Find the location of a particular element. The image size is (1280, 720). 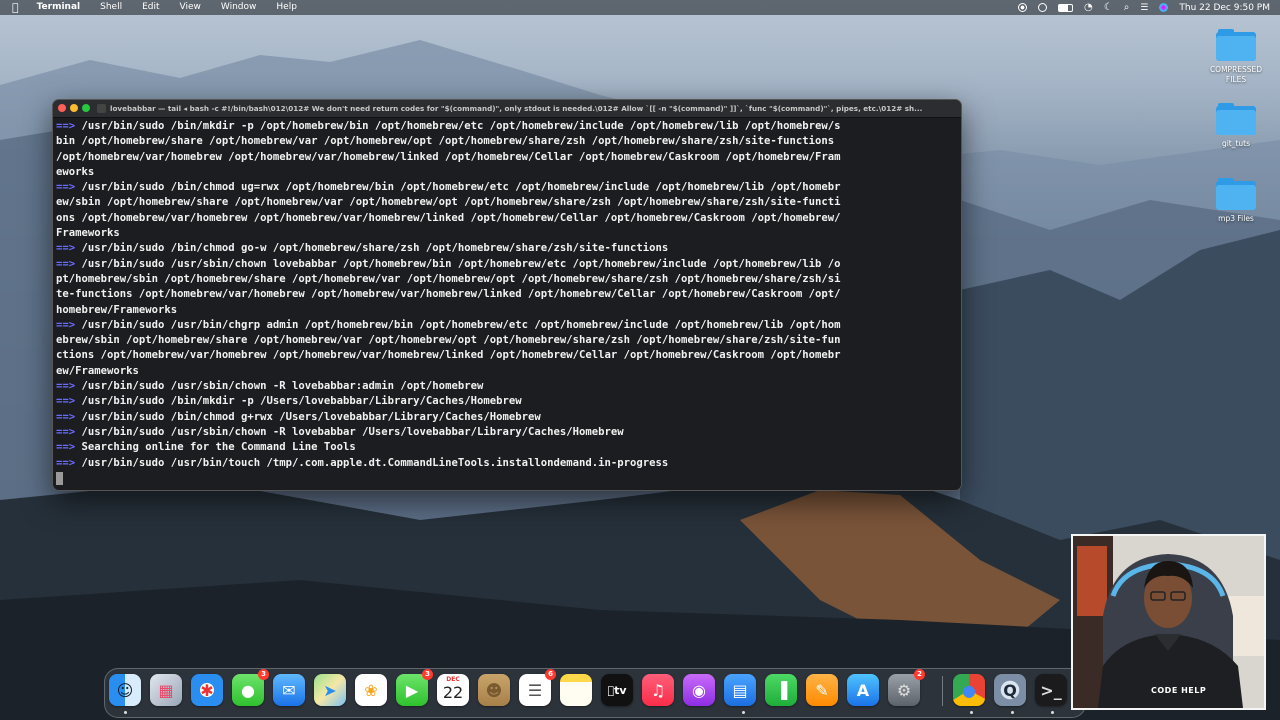

calendar-icon: DEC 22 is located at coordinates (453, 690).